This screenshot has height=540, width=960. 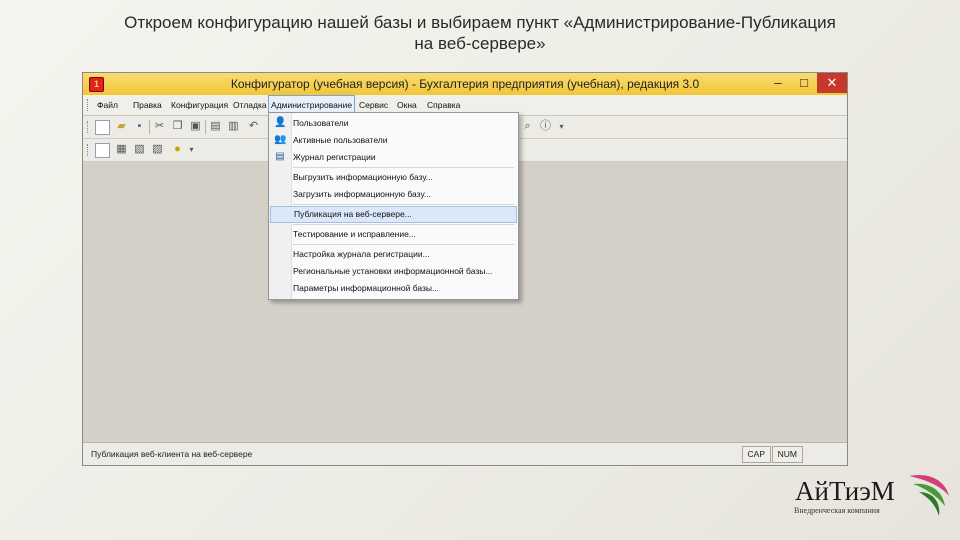 I want to click on print-preview-icon: ▥, so click(x=233, y=126).